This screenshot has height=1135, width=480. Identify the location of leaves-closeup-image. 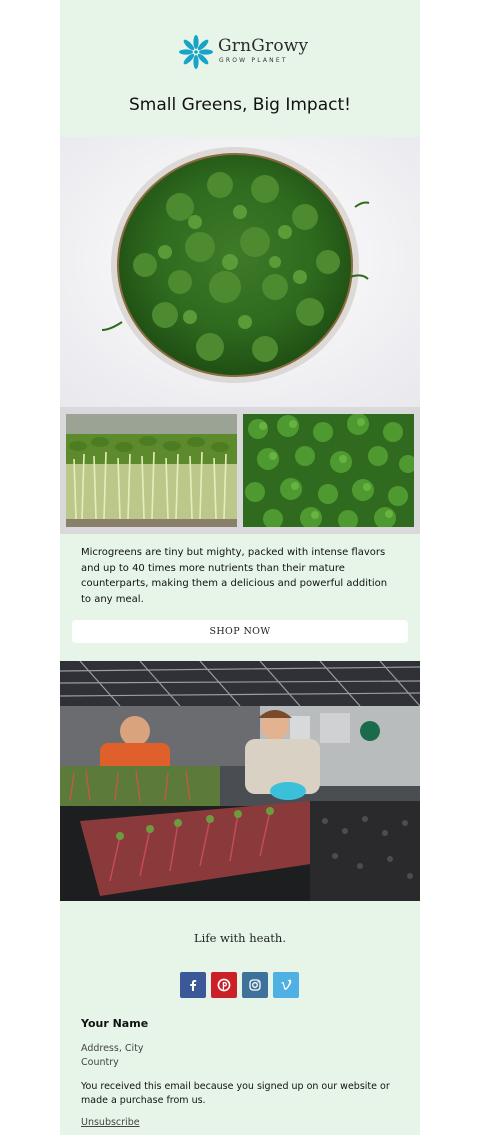
(328, 470).